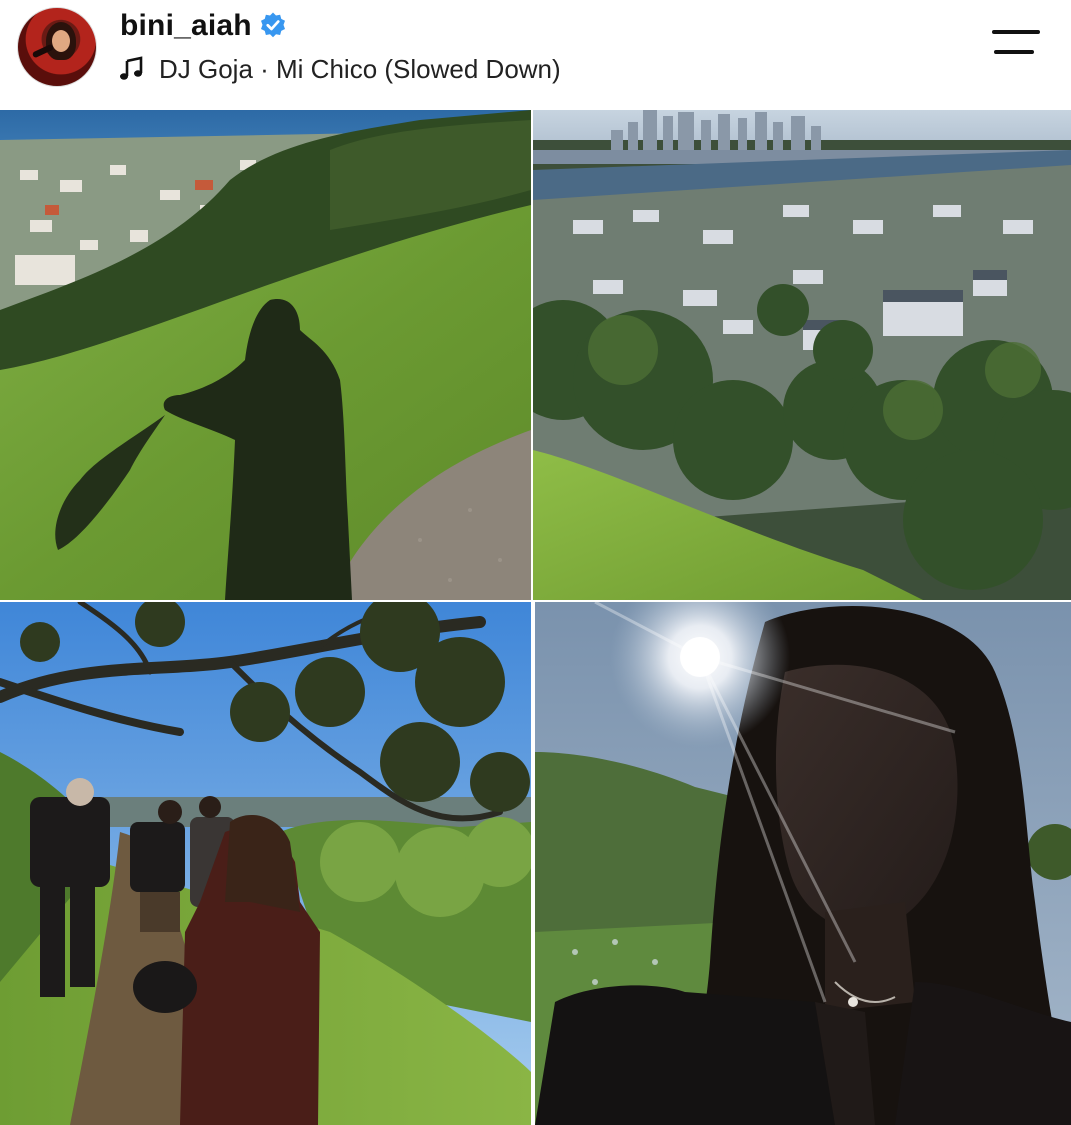  I want to click on menu-button, so click(1016, 44).